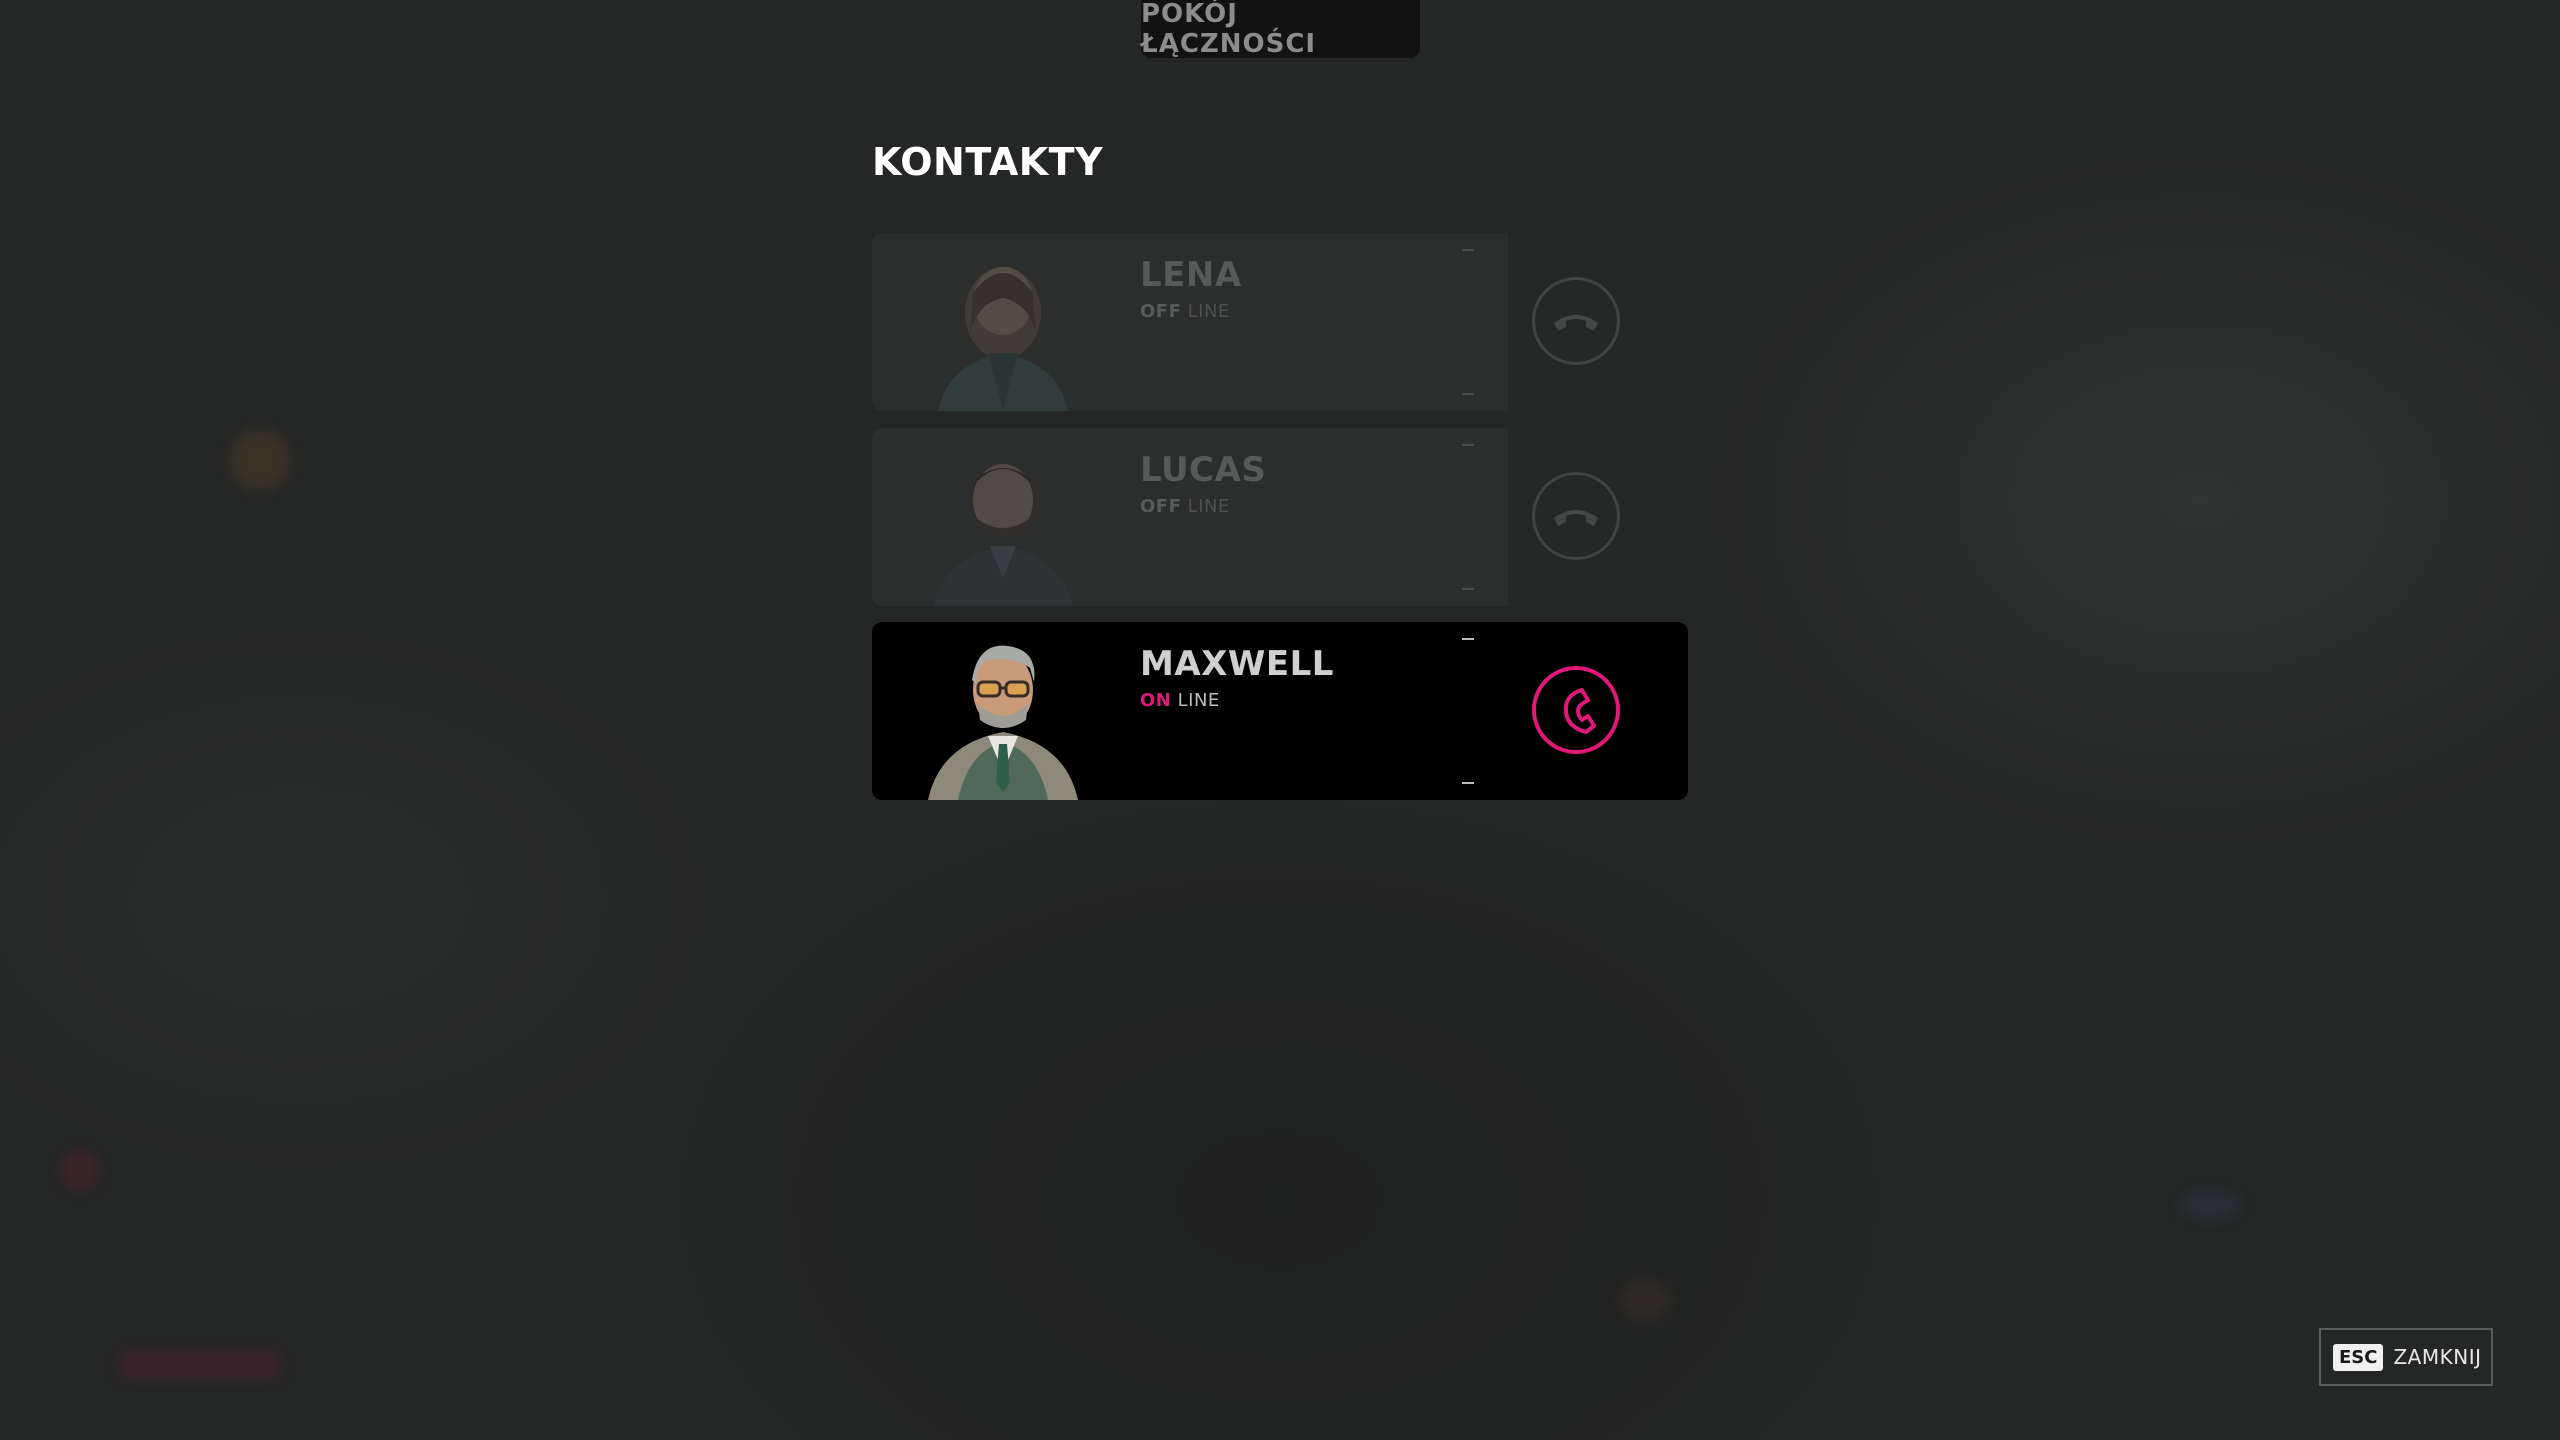 The image size is (2560, 1440). What do you see at coordinates (1191, 275) in the screenshot?
I see `contact-name: LENA` at bounding box center [1191, 275].